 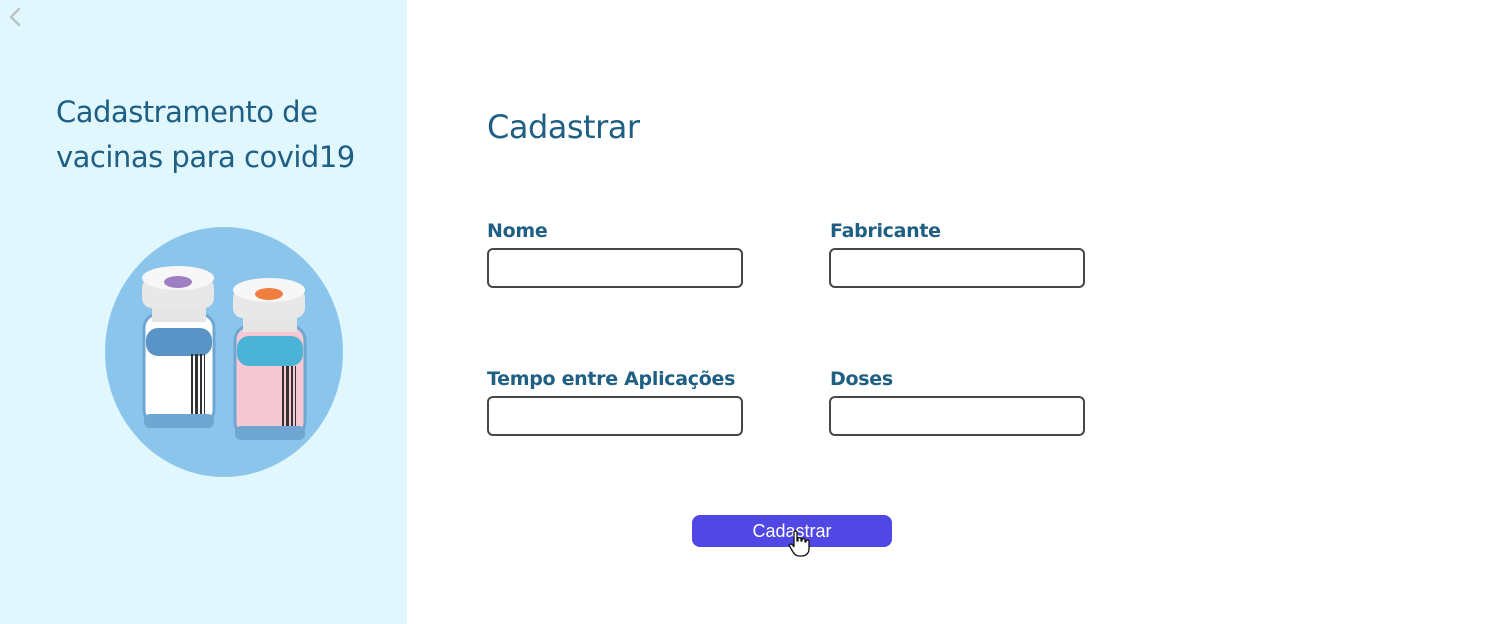 What do you see at coordinates (517, 231) in the screenshot?
I see `nome-label: Nome` at bounding box center [517, 231].